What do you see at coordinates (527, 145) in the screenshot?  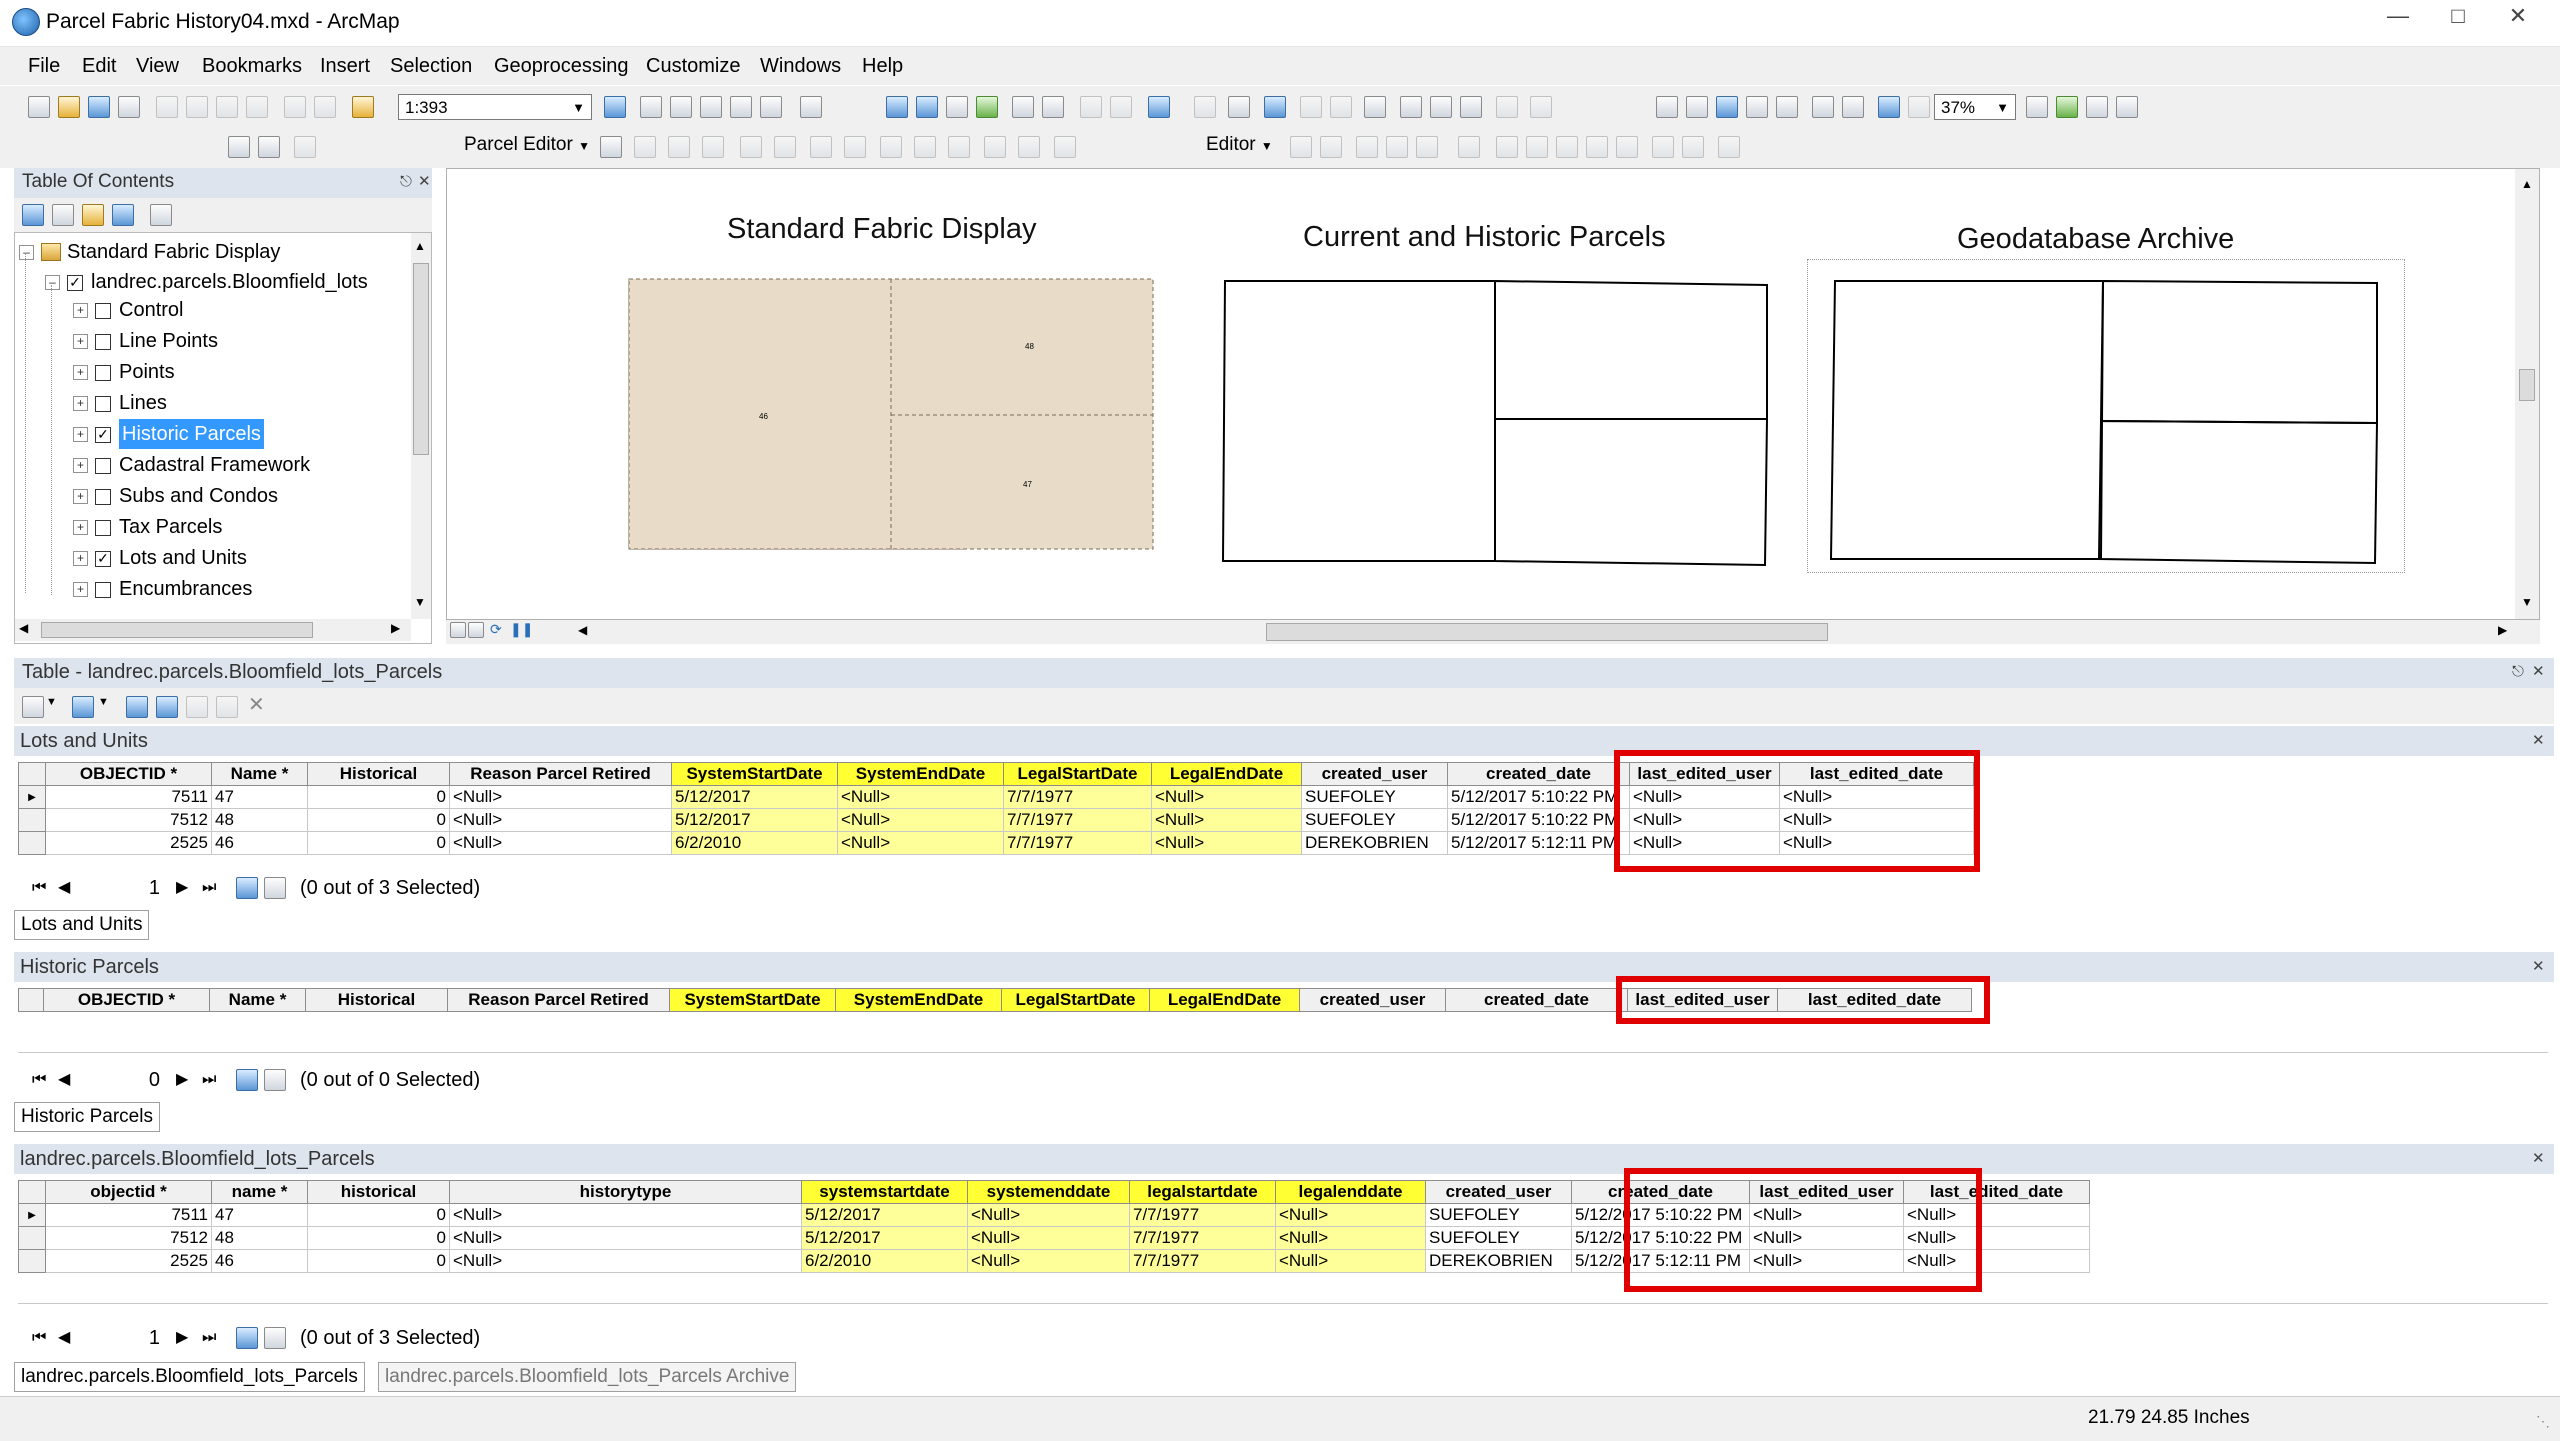 I see `parcel-editor-menu: Parcel Editor ▼` at bounding box center [527, 145].